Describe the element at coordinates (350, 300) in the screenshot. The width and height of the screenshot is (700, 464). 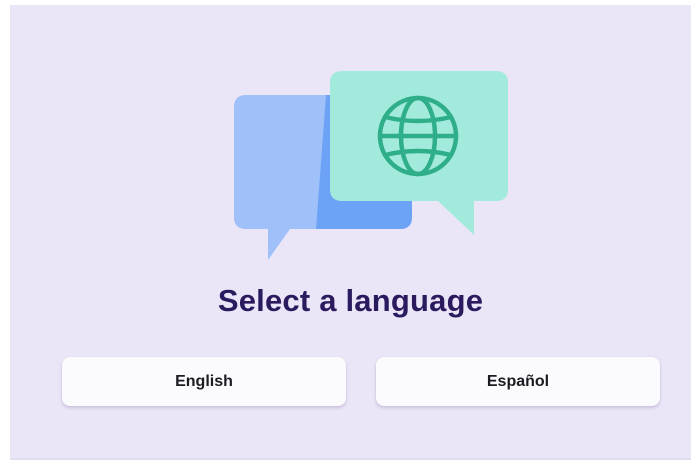
I see `page-title: Select a language` at that location.